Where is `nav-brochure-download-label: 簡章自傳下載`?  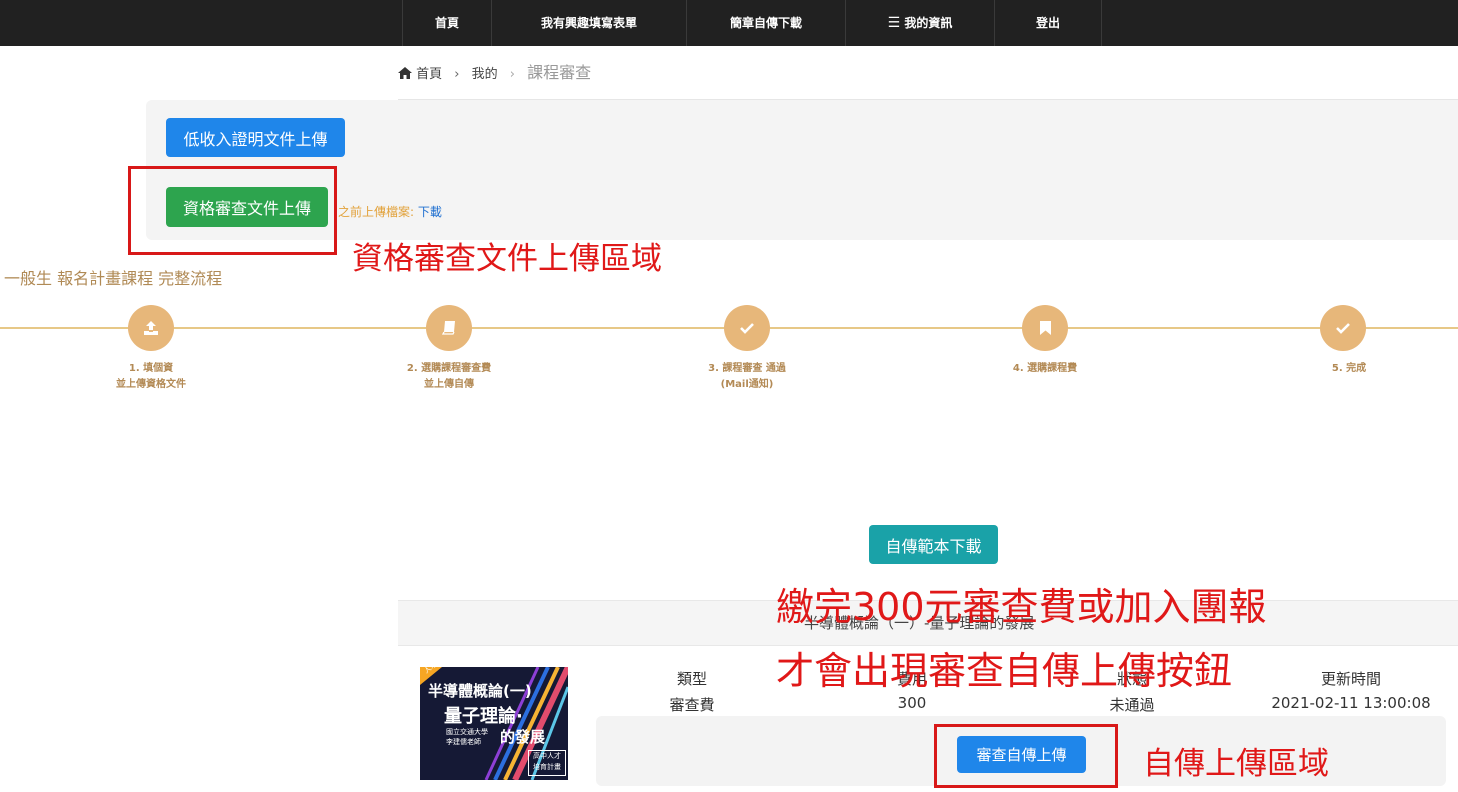
nav-brochure-download-label: 簡章自傳下載 is located at coordinates (765, 23).